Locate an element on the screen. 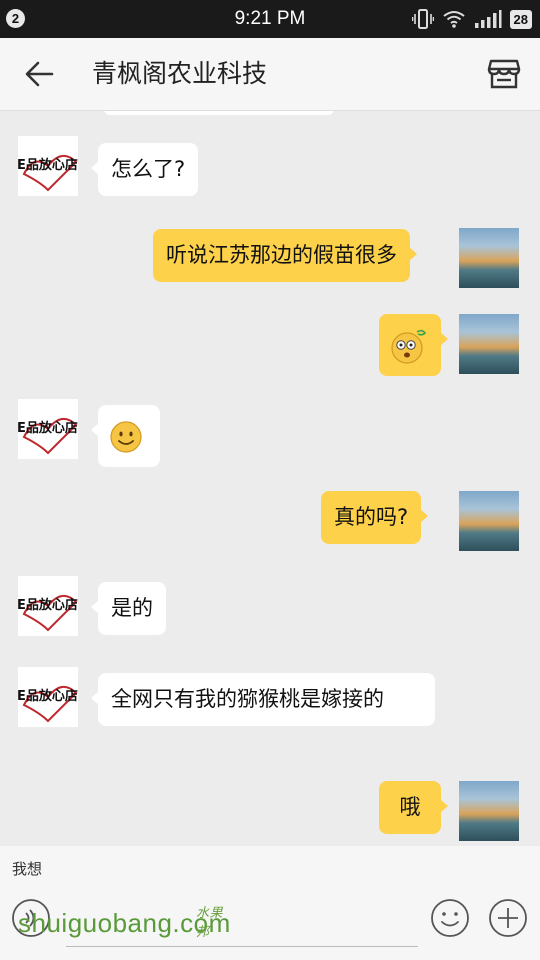  quick-reply-suggestion: 我想 is located at coordinates (27, 868).